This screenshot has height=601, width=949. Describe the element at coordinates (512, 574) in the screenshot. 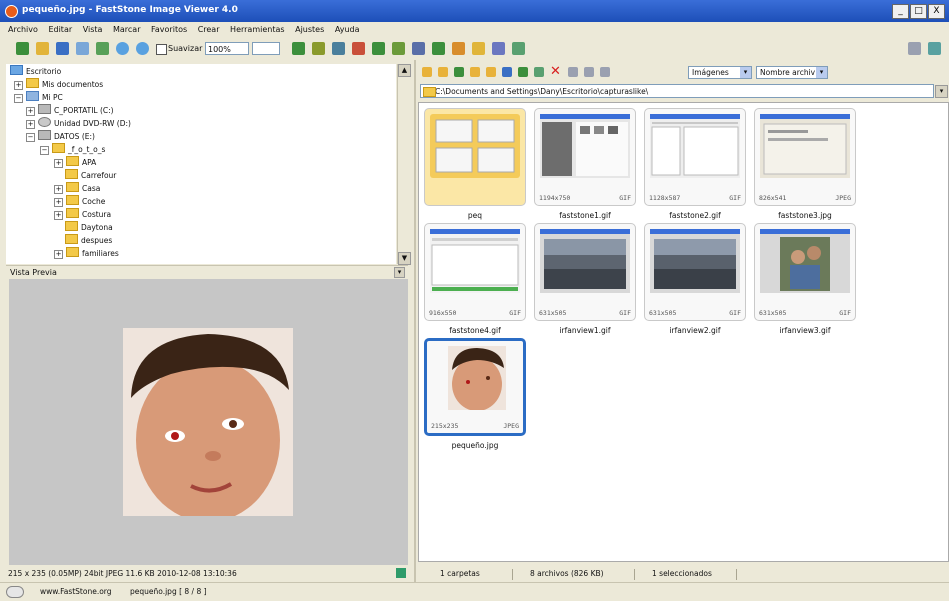

I see `status-divider` at that location.